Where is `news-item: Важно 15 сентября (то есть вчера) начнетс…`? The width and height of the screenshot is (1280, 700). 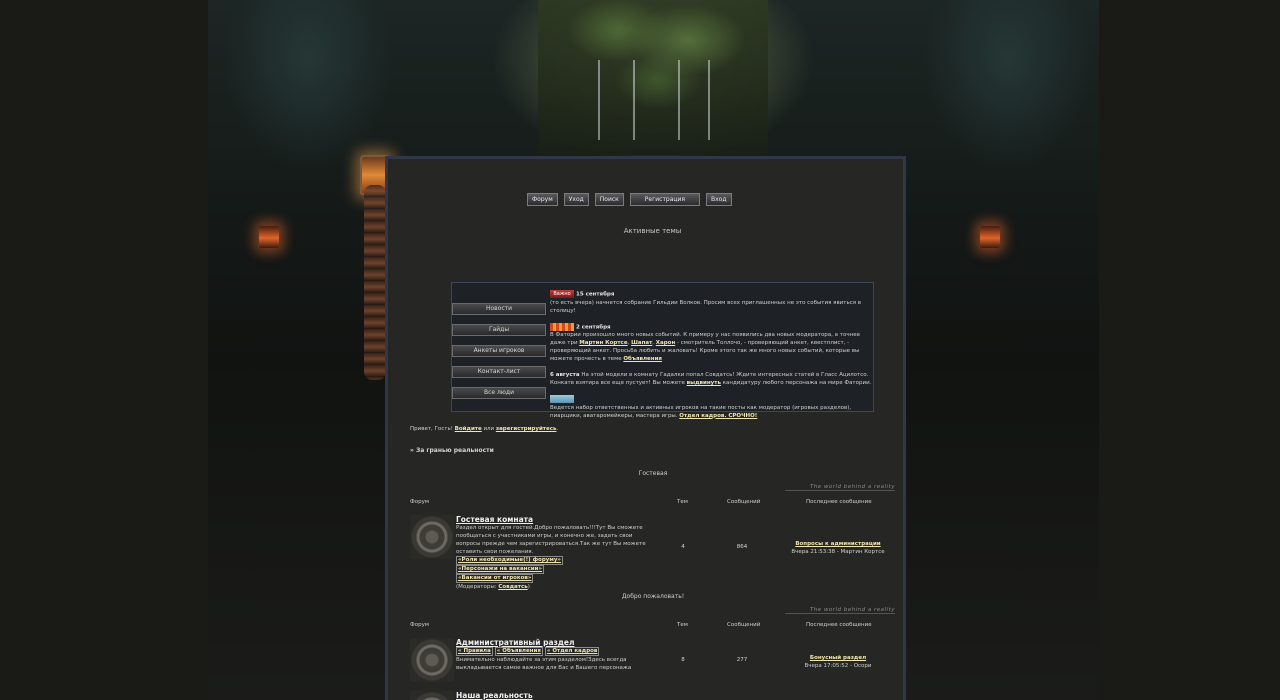 news-item: Важно 15 сентября (то есть вчера) начнетс… is located at coordinates (711, 302).